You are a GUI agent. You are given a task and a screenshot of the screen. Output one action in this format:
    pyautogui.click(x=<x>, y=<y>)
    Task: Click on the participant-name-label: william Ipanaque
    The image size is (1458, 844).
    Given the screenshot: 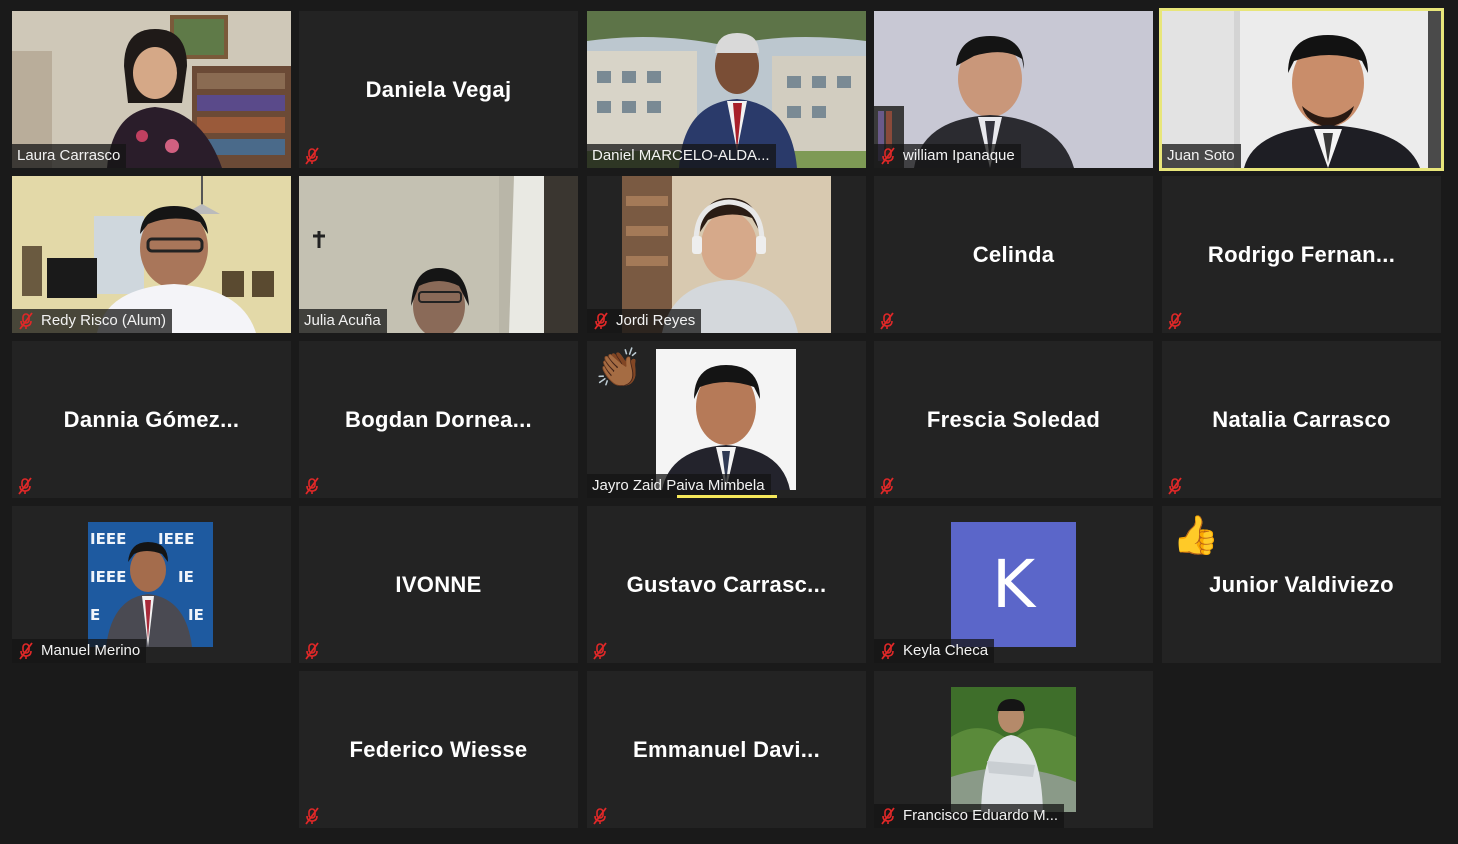 What is the action you would take?
    pyautogui.click(x=947, y=156)
    